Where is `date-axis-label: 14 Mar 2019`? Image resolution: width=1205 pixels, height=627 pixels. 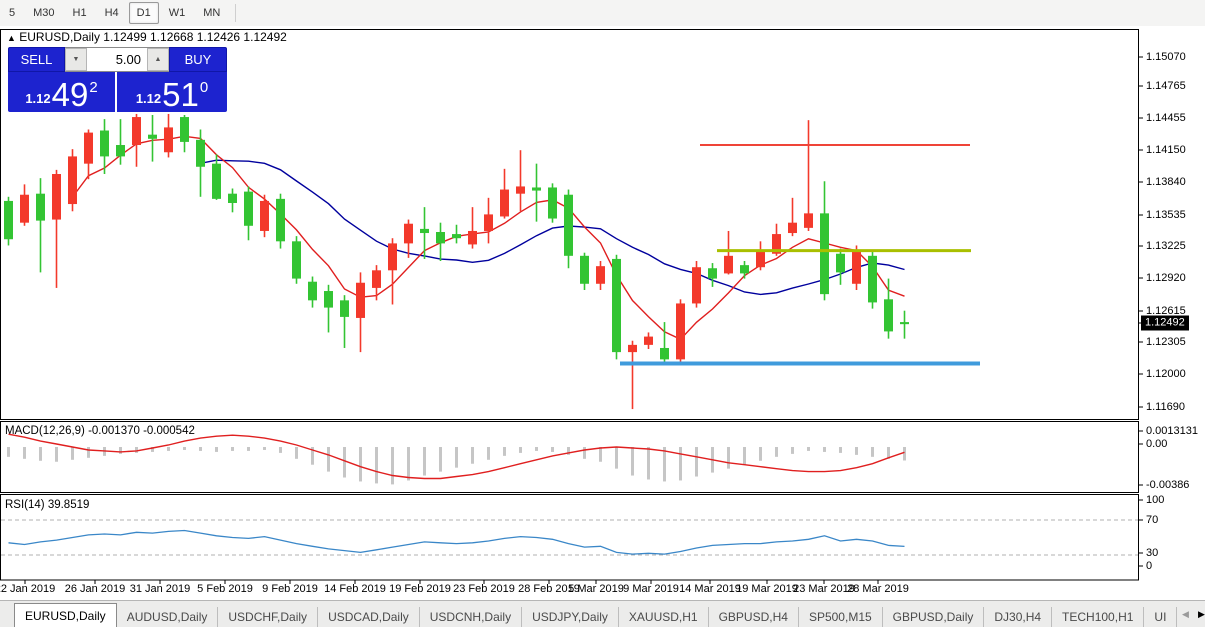
date-axis-label: 14 Mar 2019 is located at coordinates (710, 589).